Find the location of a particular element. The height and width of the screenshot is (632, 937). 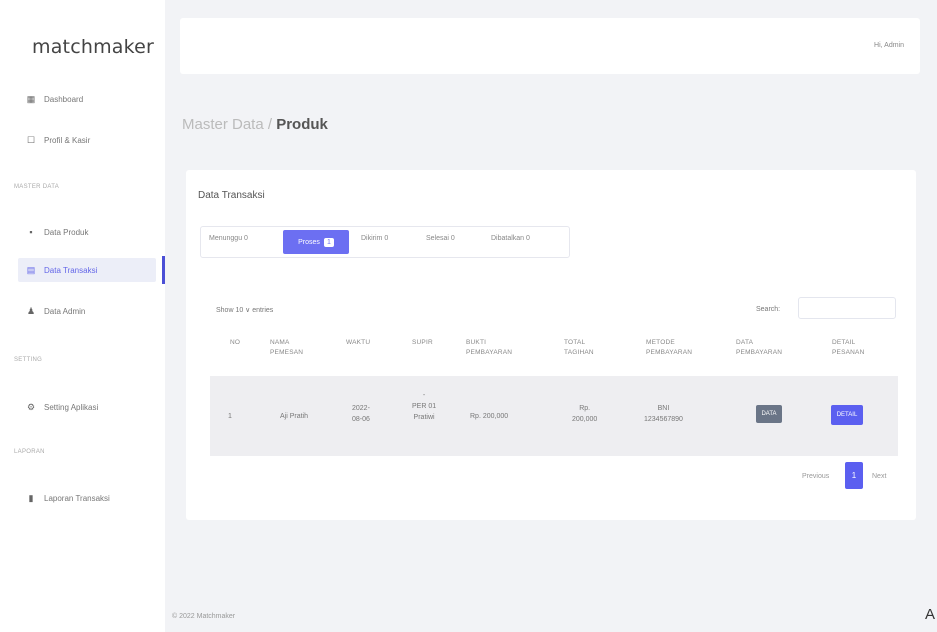

sidebar-item-label: Profil & Kasir is located at coordinates (67, 140).